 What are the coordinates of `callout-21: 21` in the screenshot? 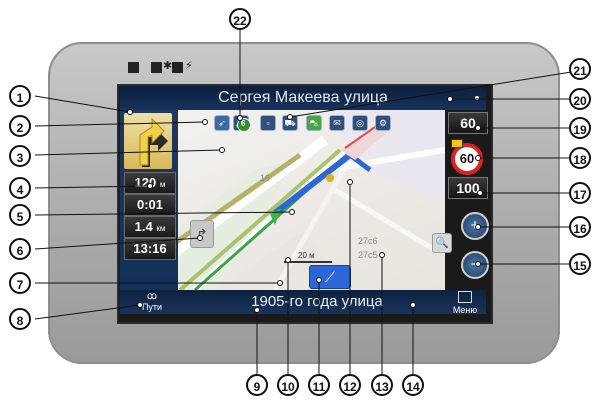 It's located at (580, 69).